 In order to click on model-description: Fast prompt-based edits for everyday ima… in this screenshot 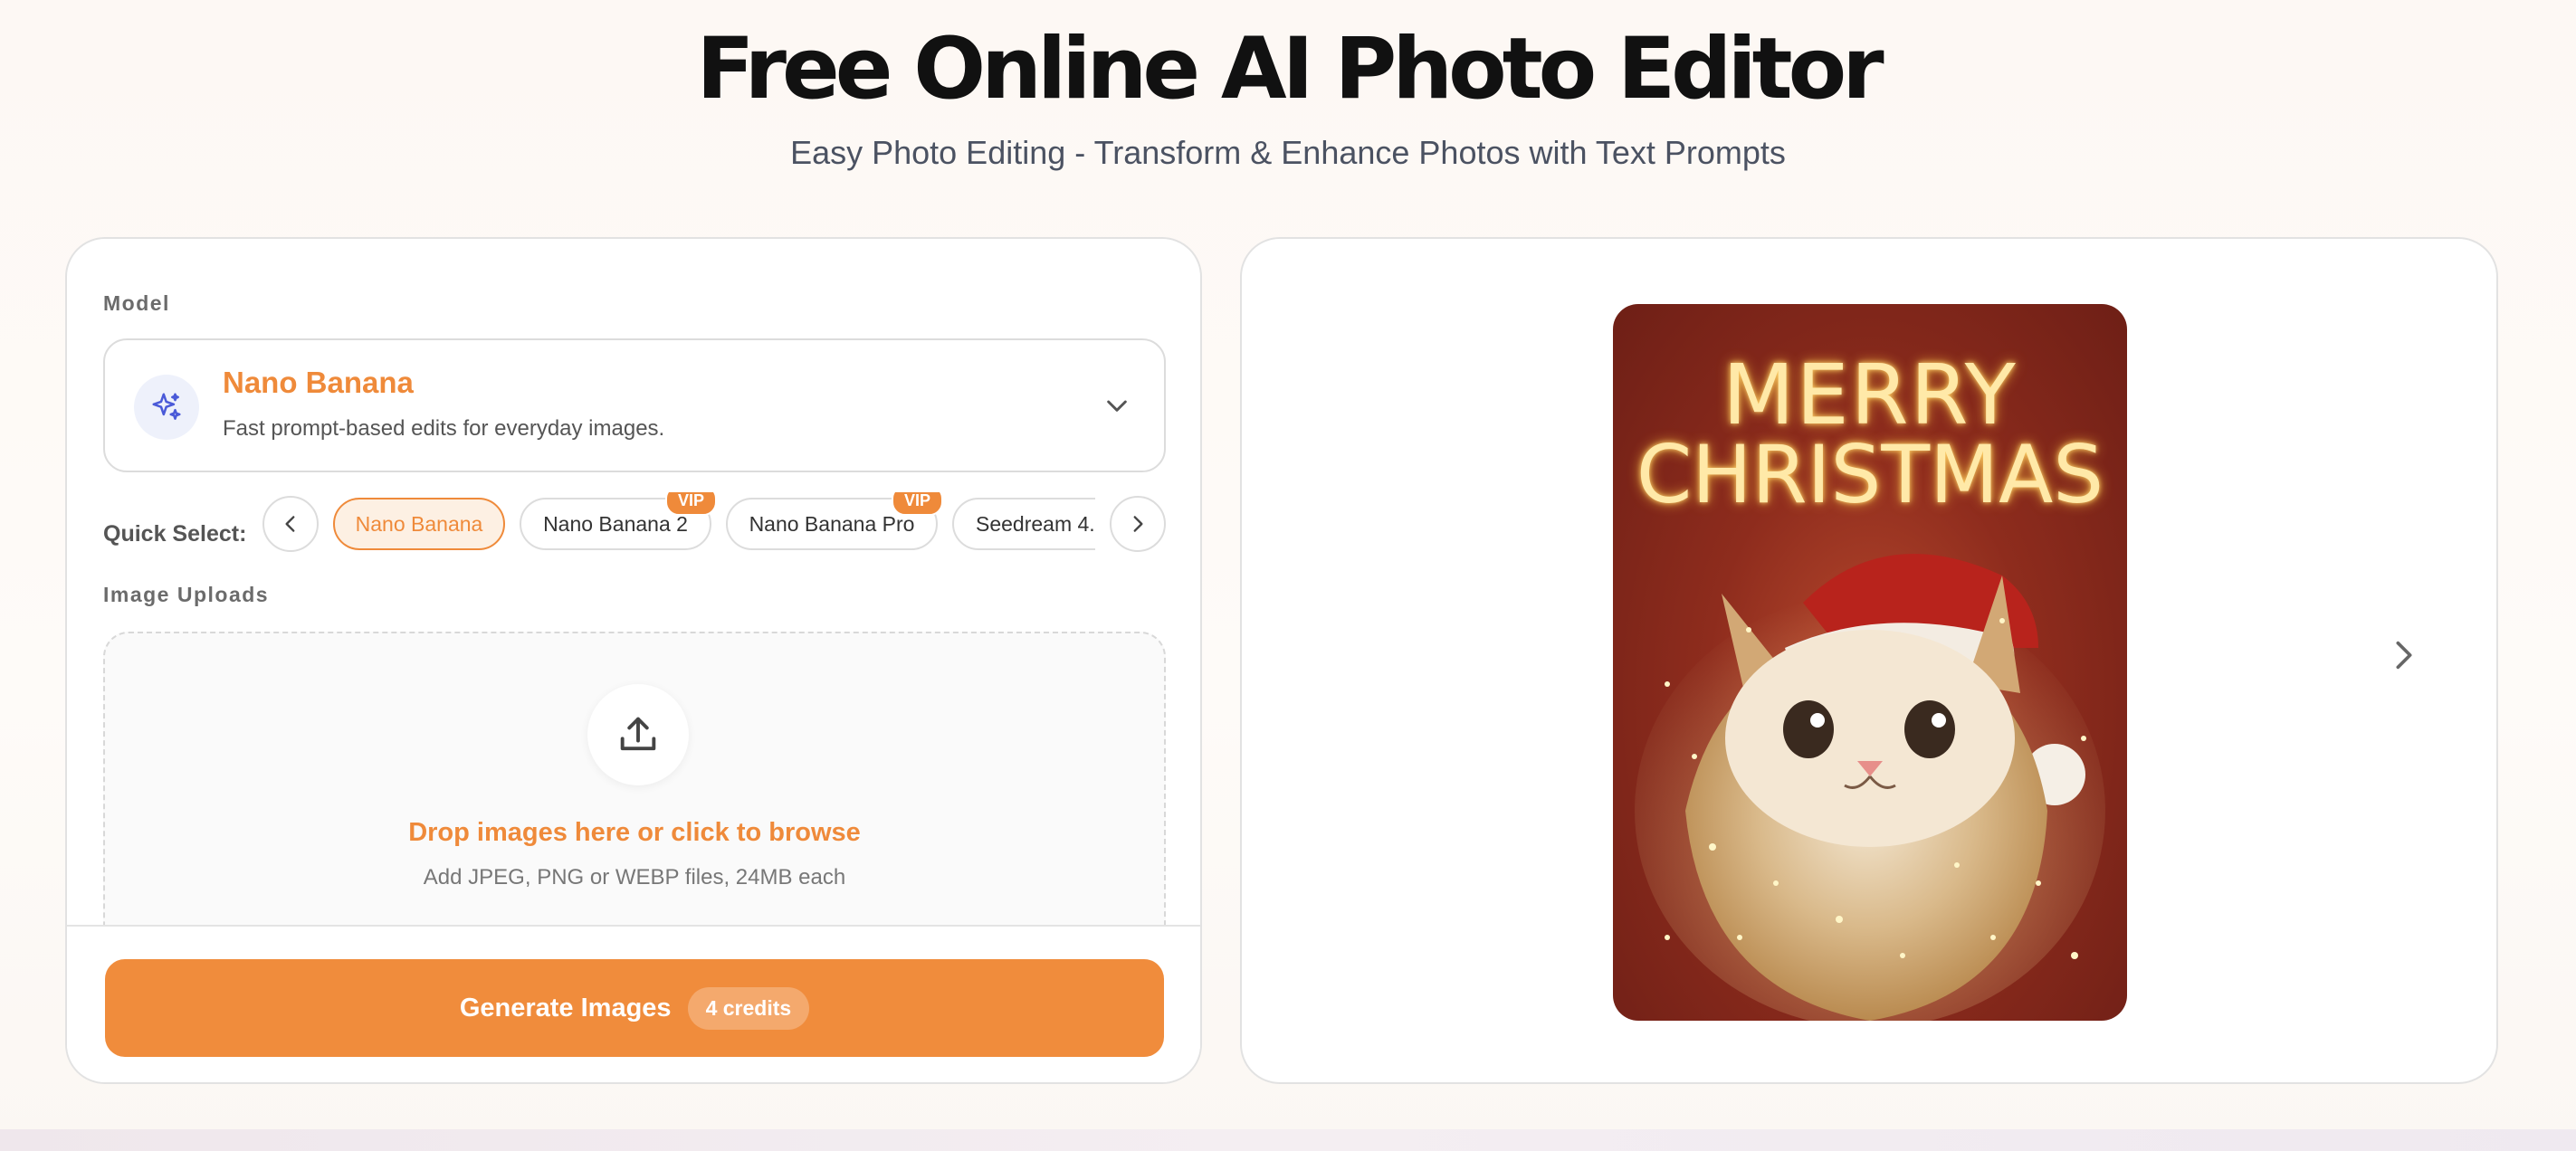, I will do `click(444, 428)`.